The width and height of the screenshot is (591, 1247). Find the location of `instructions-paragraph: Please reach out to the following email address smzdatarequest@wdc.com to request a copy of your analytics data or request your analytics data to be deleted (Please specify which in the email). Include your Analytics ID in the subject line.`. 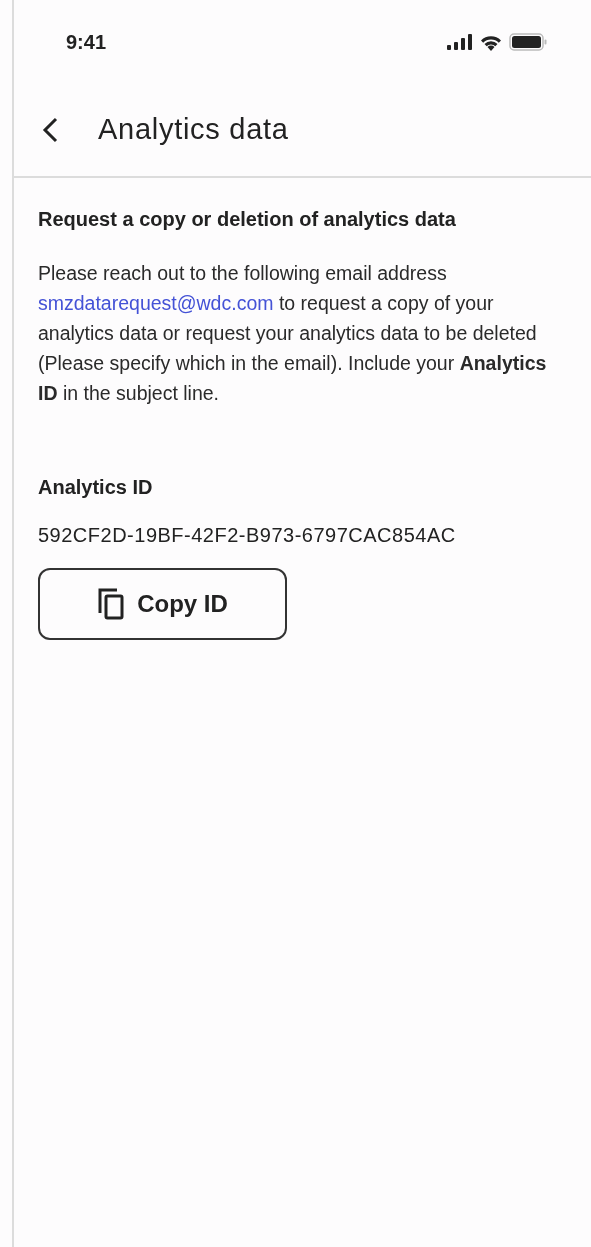

instructions-paragraph: Please reach out to the following email address smzdatarequest@wdc.com to request a copy of your analytics data or request your analytics data to be deleted (Please specify which in the email). Include your Analytics ID in the subject line. is located at coordinates (293, 333).